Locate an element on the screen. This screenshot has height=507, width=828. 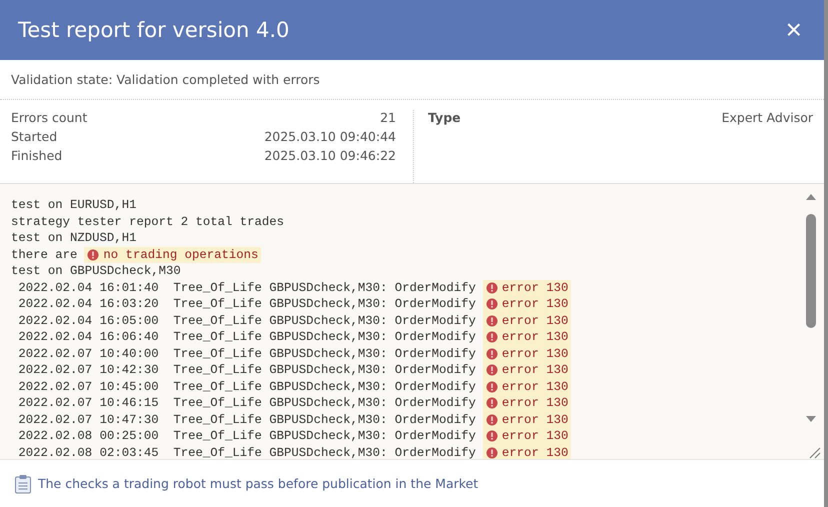
close-button: × is located at coordinates (794, 30).